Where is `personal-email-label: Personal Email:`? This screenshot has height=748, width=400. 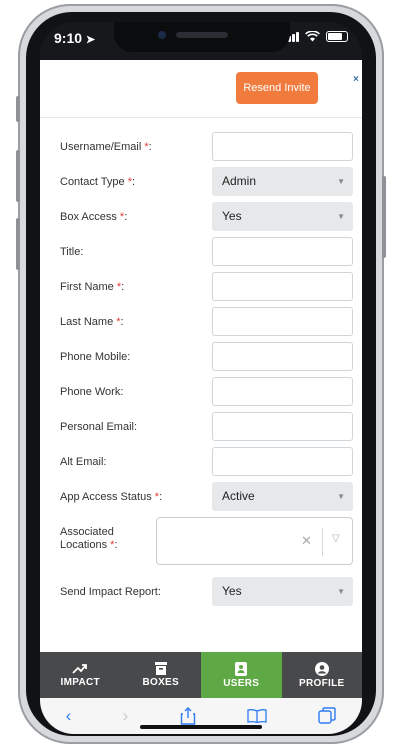
personal-email-label: Personal Email: is located at coordinates (99, 427).